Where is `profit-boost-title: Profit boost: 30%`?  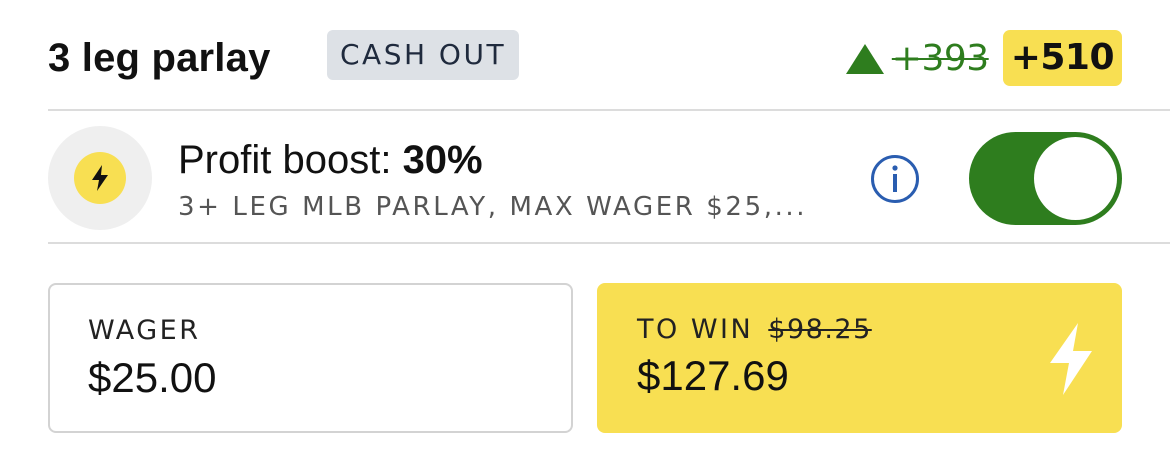 profit-boost-title: Profit boost: 30% is located at coordinates (330, 160).